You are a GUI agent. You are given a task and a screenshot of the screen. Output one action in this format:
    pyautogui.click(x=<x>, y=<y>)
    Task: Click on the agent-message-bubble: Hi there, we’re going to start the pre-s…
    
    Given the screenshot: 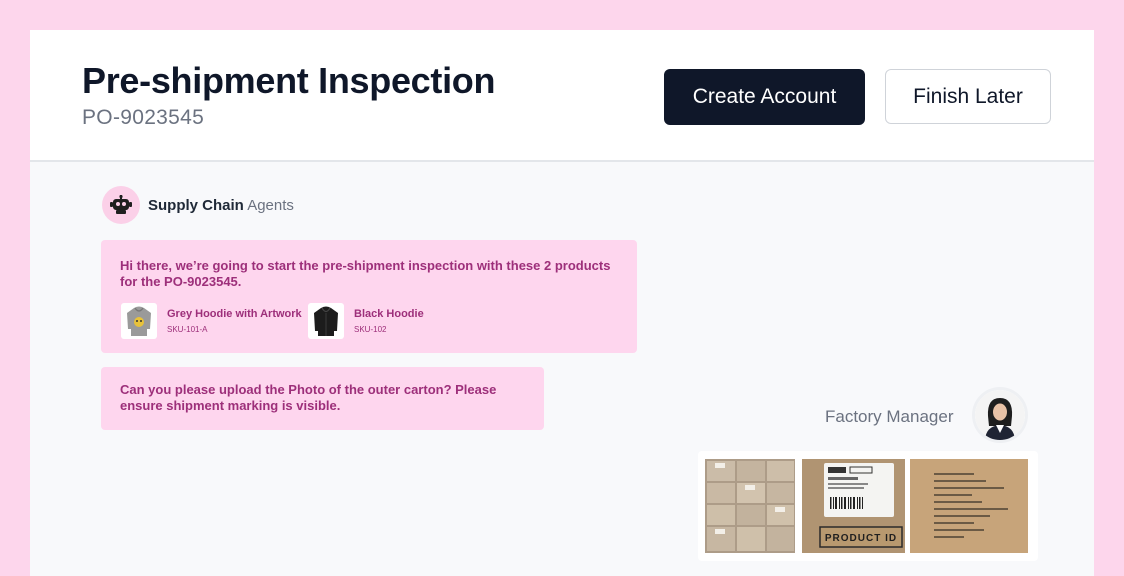 What is the action you would take?
    pyautogui.click(x=369, y=296)
    